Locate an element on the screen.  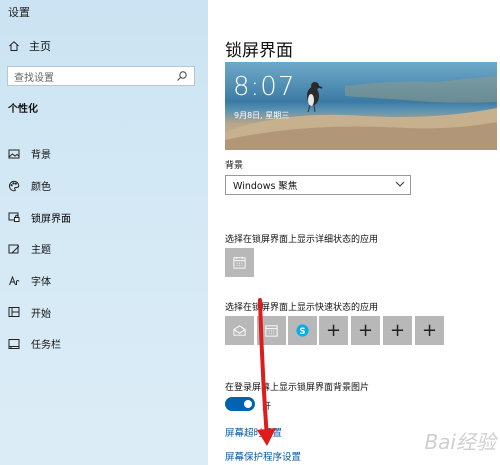
signin-bg-toggle-state: 开 is located at coordinates (267, 407).